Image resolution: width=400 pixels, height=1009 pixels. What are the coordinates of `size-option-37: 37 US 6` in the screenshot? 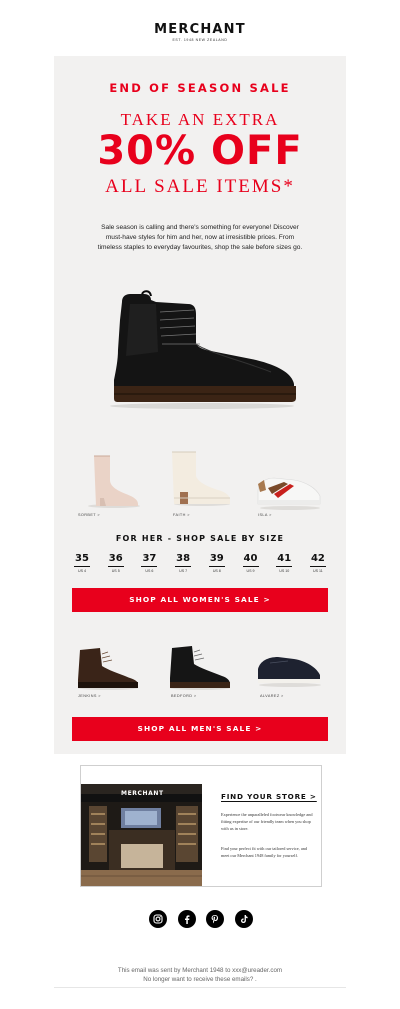 It's located at (149, 563).